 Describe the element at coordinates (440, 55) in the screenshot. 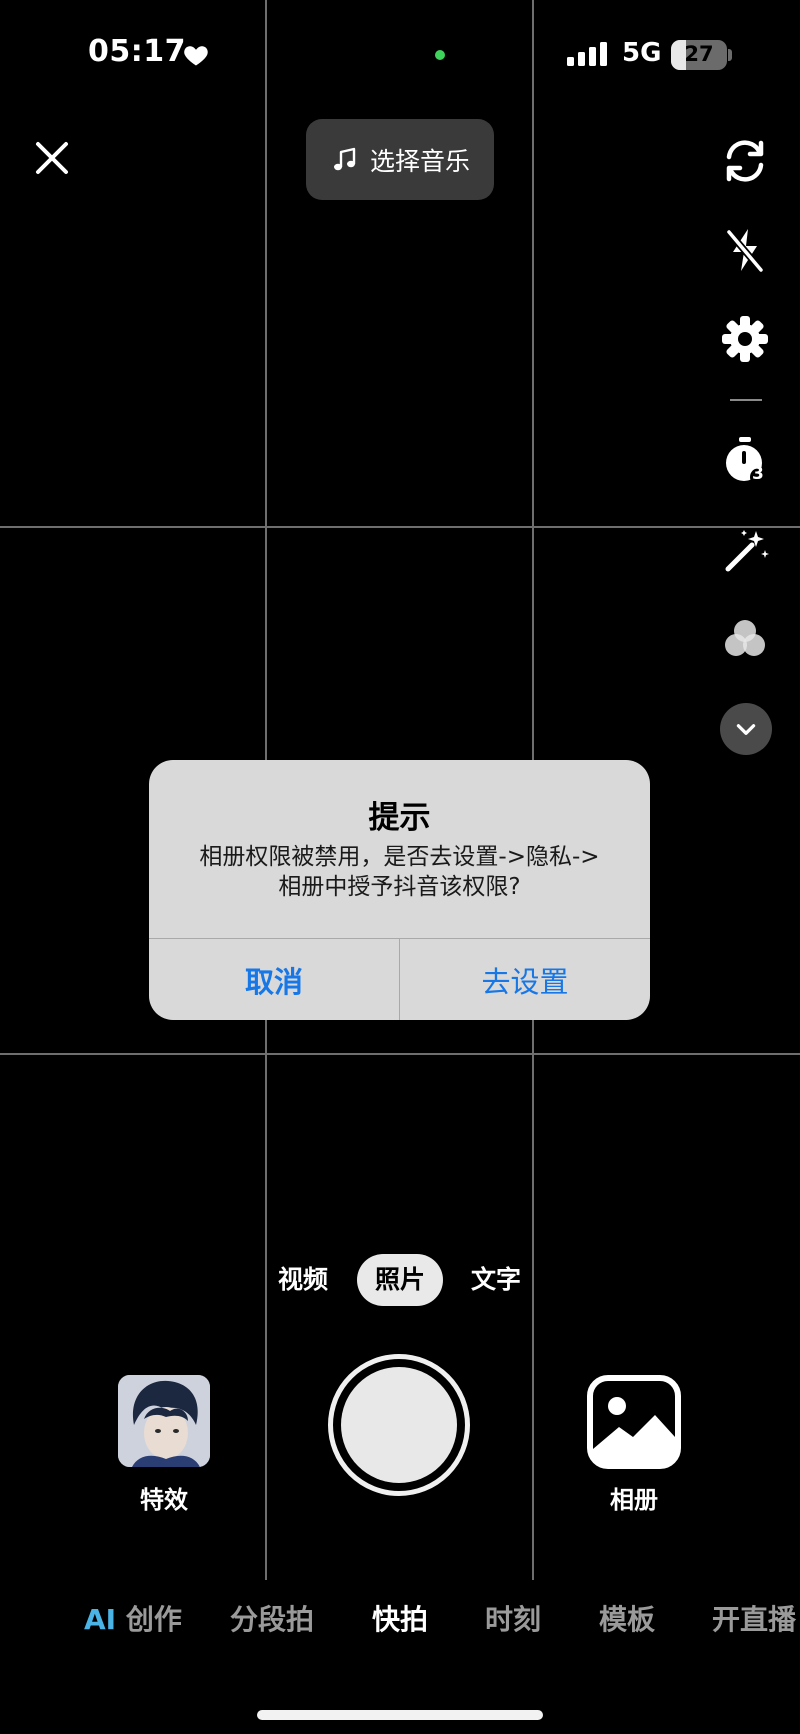

I see `recording-indicator-dot` at that location.